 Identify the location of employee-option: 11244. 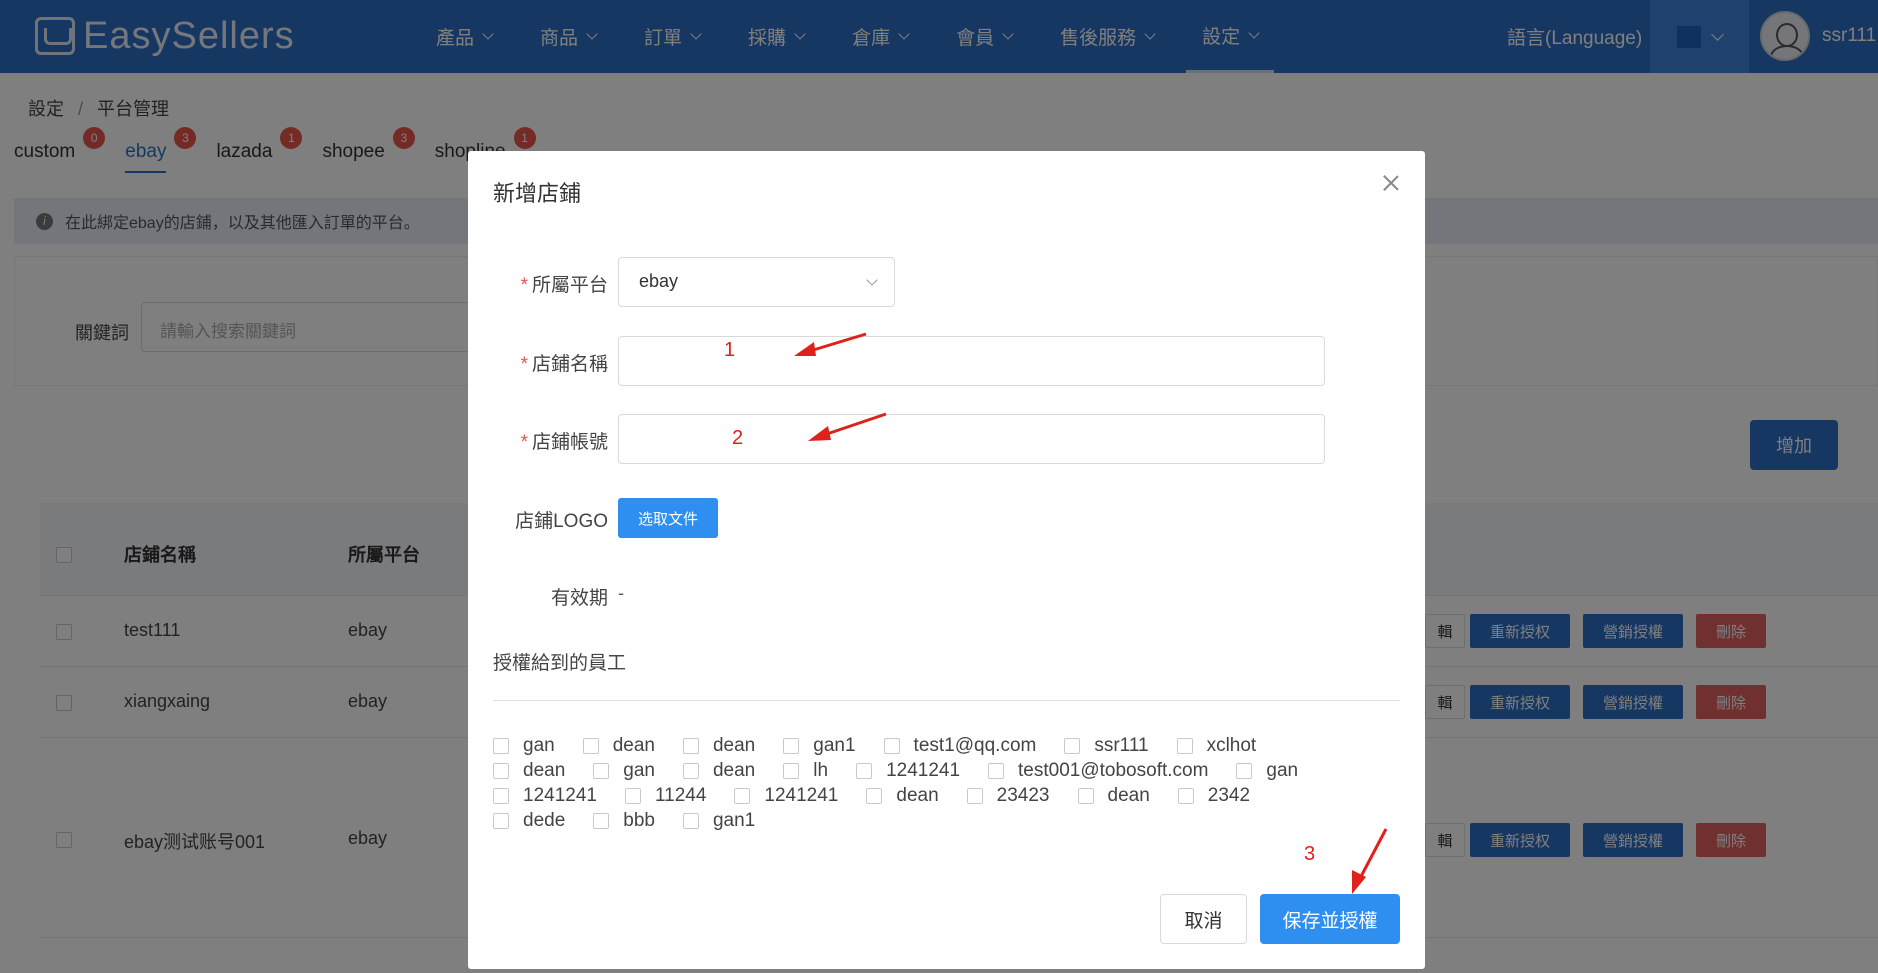
(665, 795).